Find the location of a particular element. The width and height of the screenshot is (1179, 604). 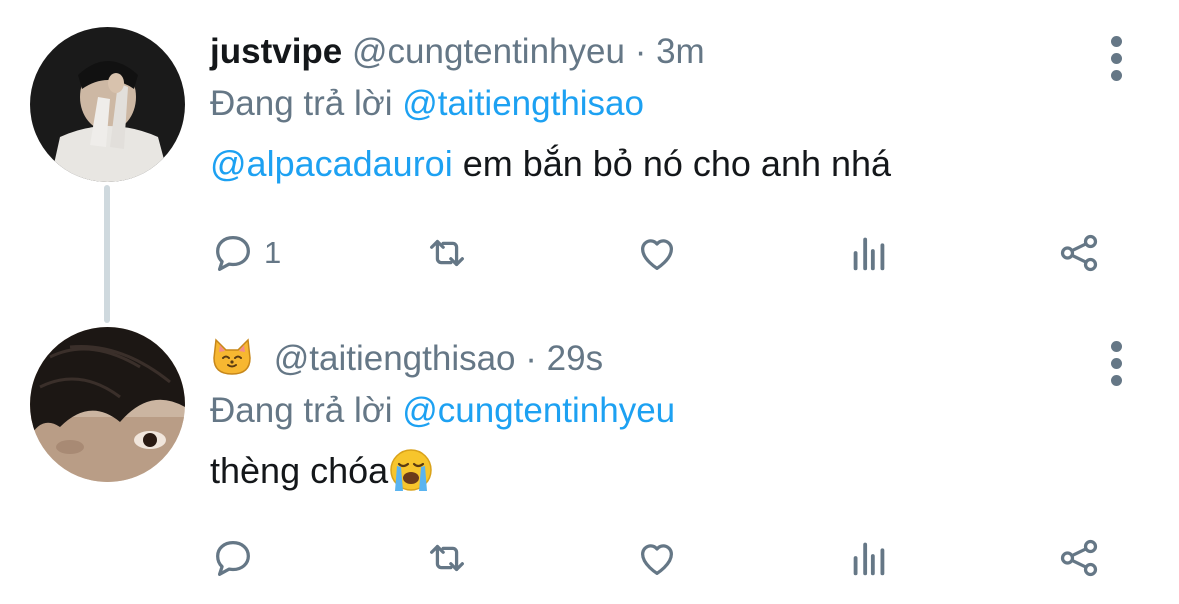

action-bar: 1 is located at coordinates (659, 253).